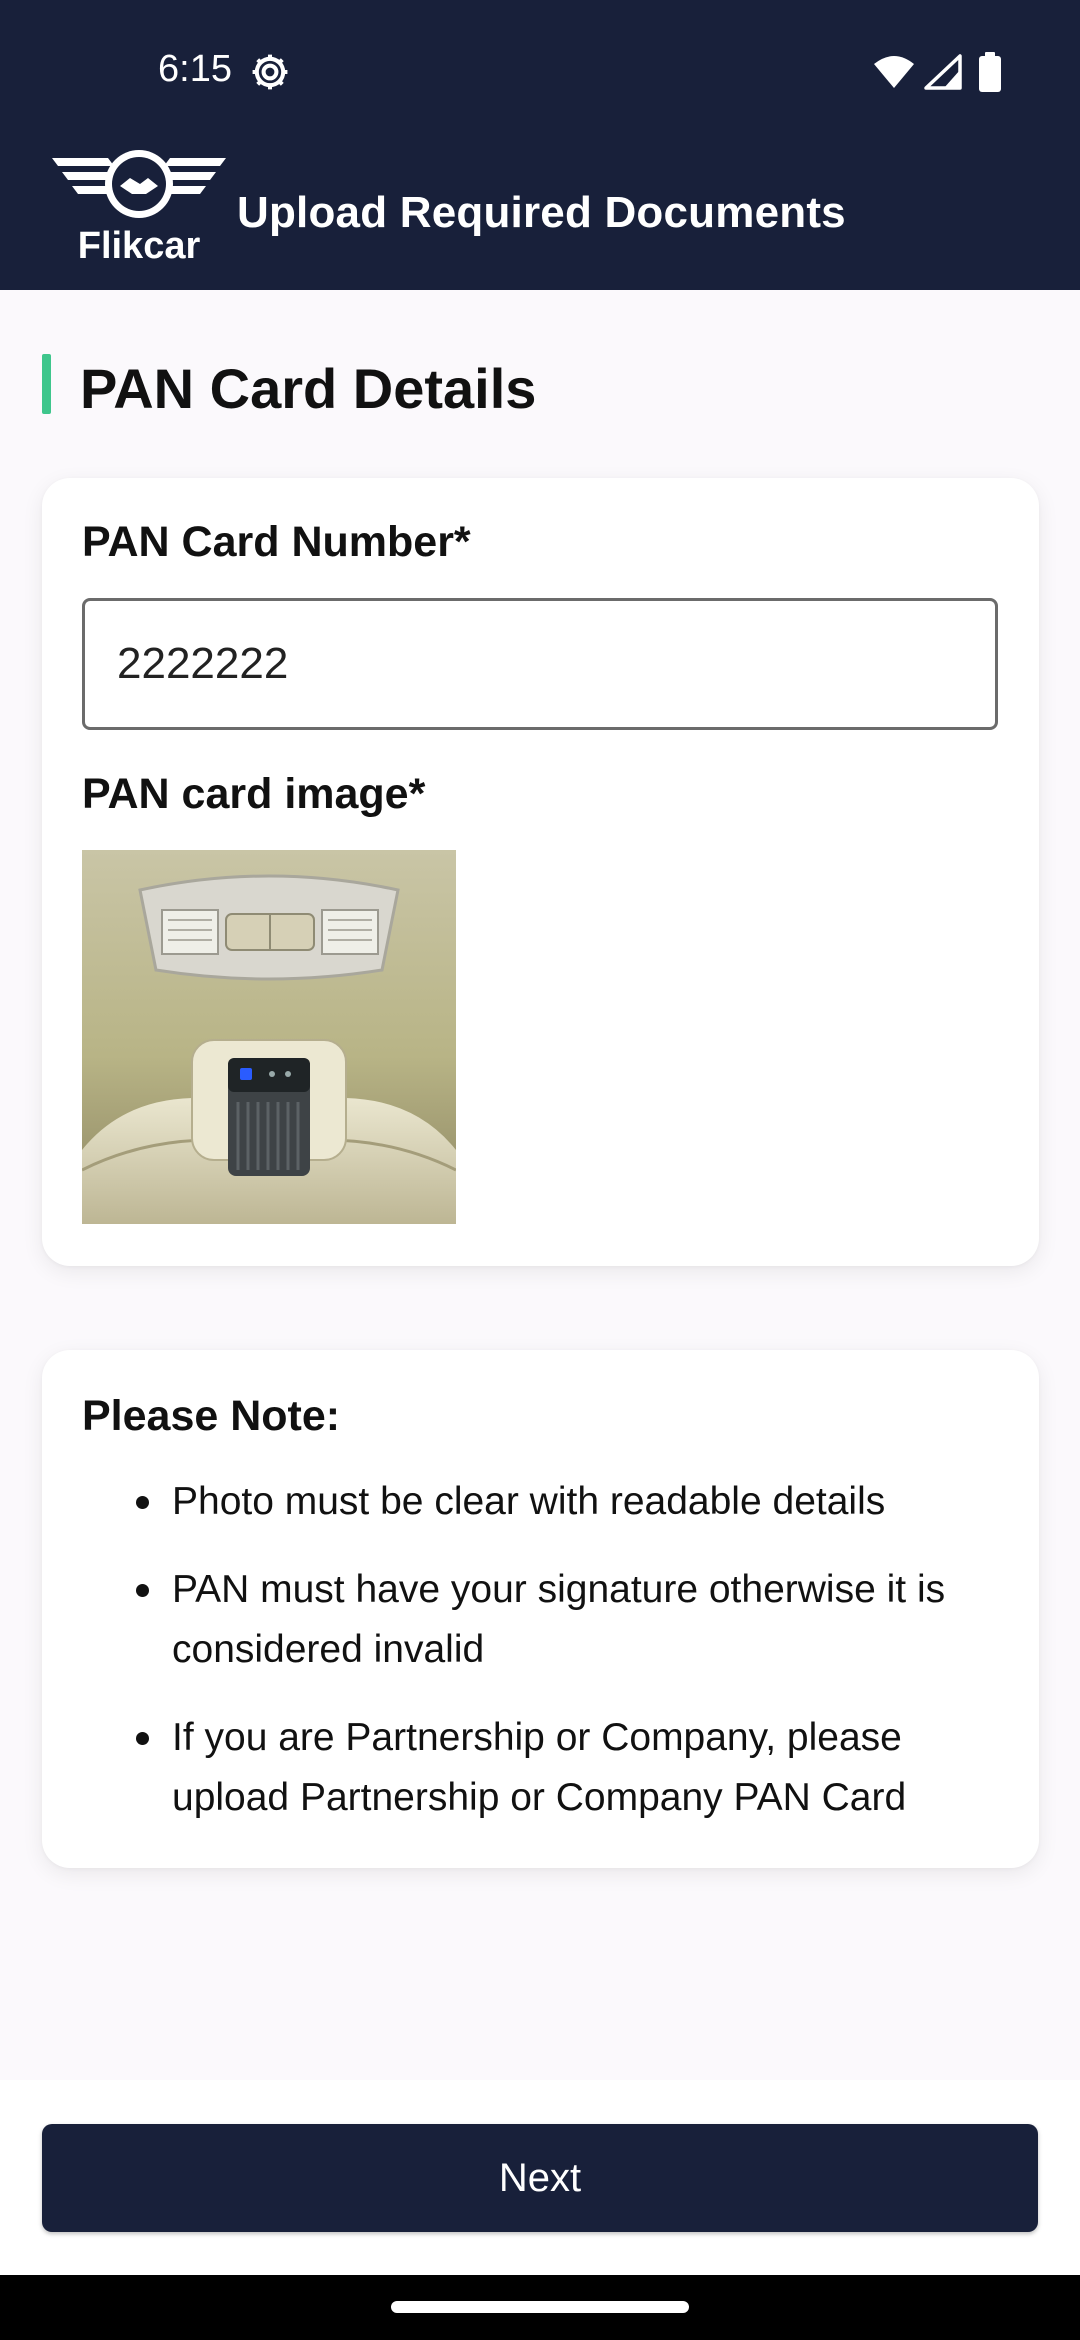 The image size is (1080, 2340). Describe the element at coordinates (139, 207) in the screenshot. I see `flikcar-logo: Flikcar` at that location.